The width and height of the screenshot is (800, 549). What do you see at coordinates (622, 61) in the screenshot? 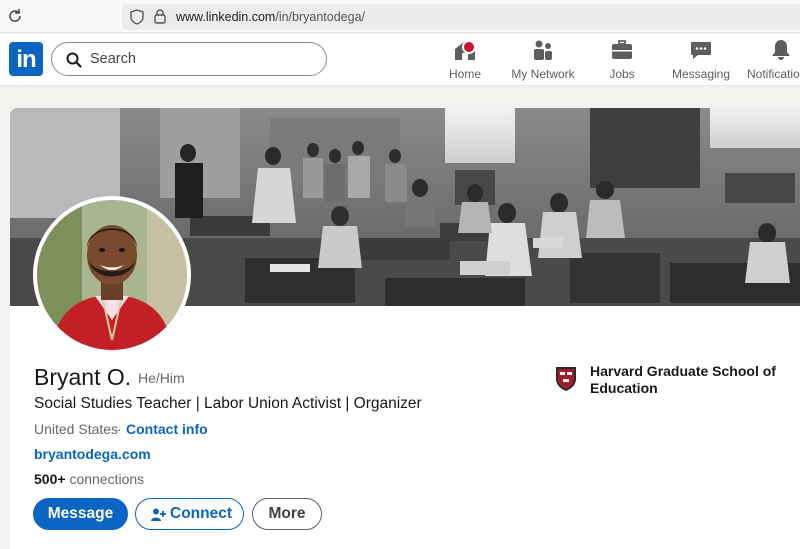
I see `nav-jobs: Jobs` at bounding box center [622, 61].